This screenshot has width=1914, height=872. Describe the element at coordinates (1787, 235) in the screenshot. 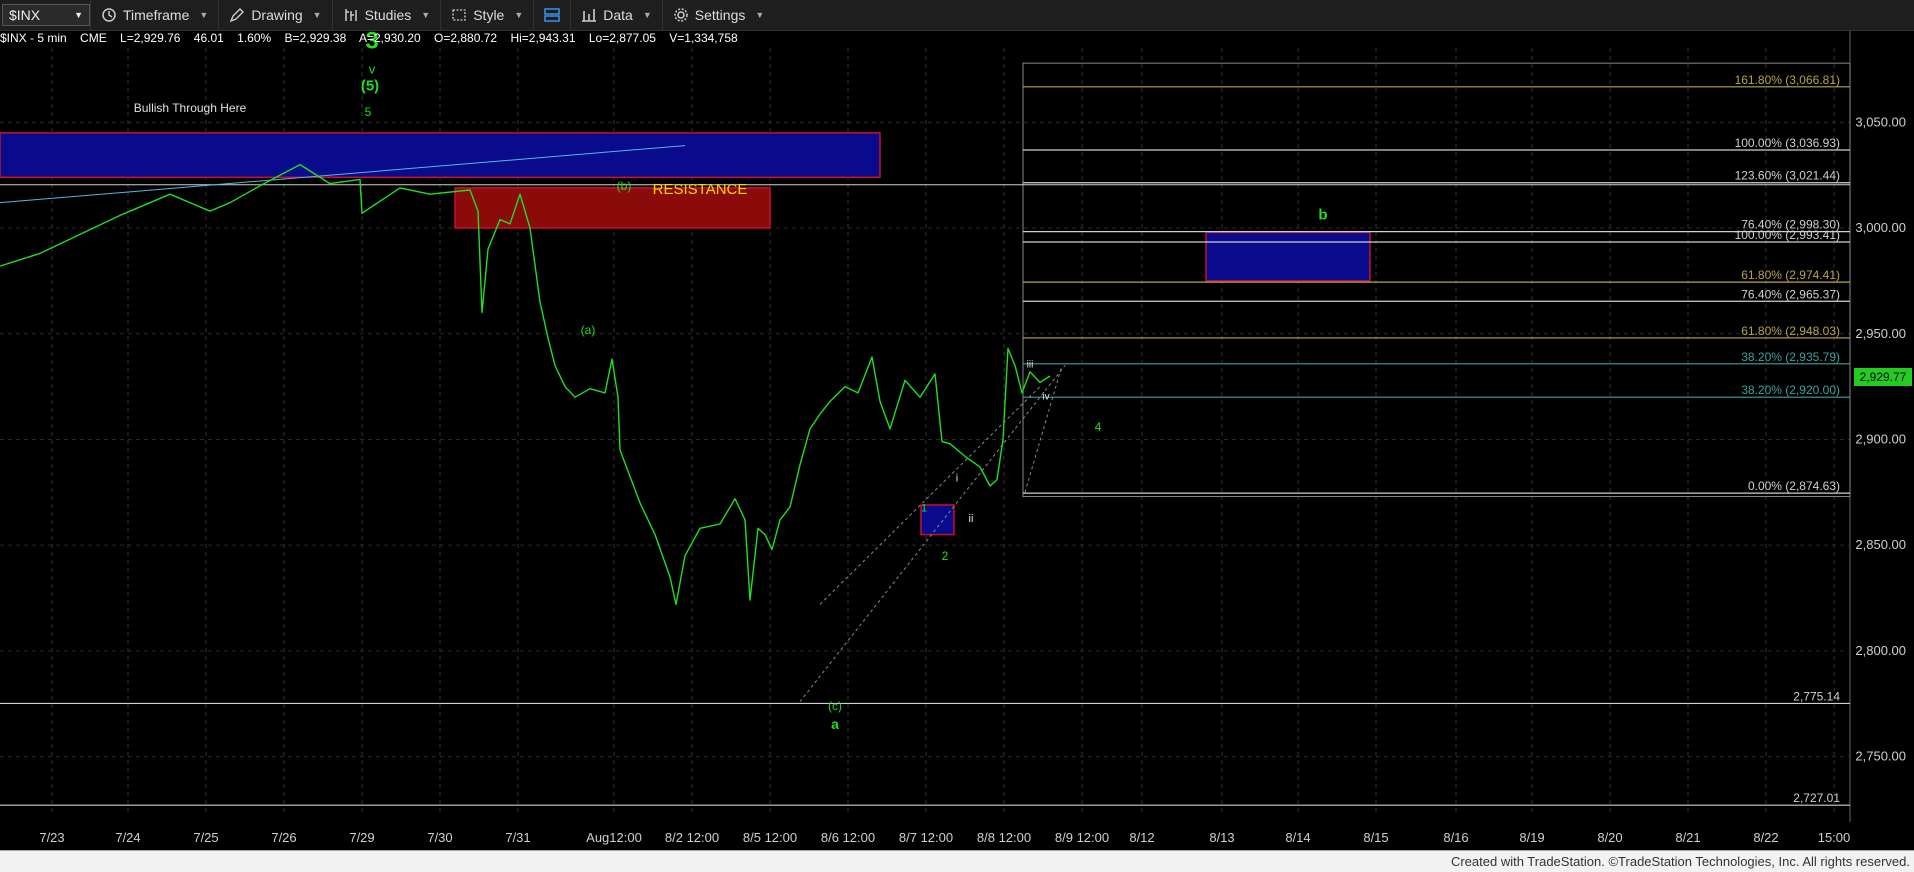

I see `level-label: 100.00% (2,993.41)` at that location.